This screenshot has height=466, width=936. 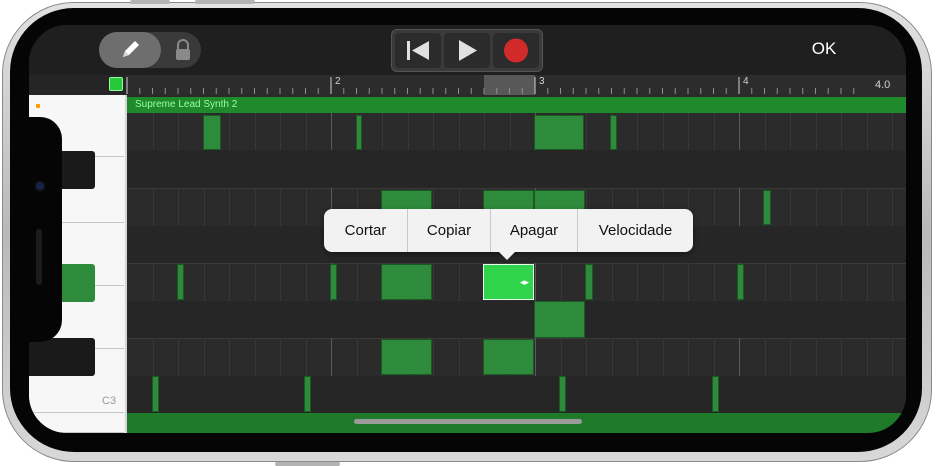 I want to click on lock-icon, so click(x=183, y=49).